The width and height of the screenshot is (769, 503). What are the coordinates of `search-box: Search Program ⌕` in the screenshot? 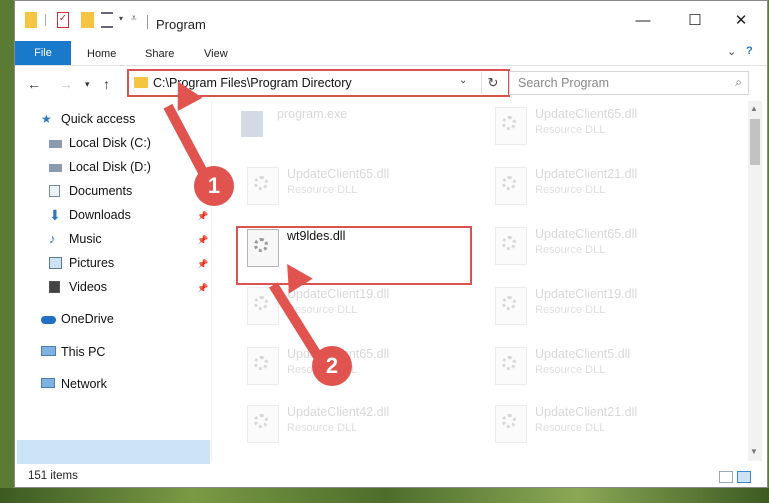 It's located at (629, 83).